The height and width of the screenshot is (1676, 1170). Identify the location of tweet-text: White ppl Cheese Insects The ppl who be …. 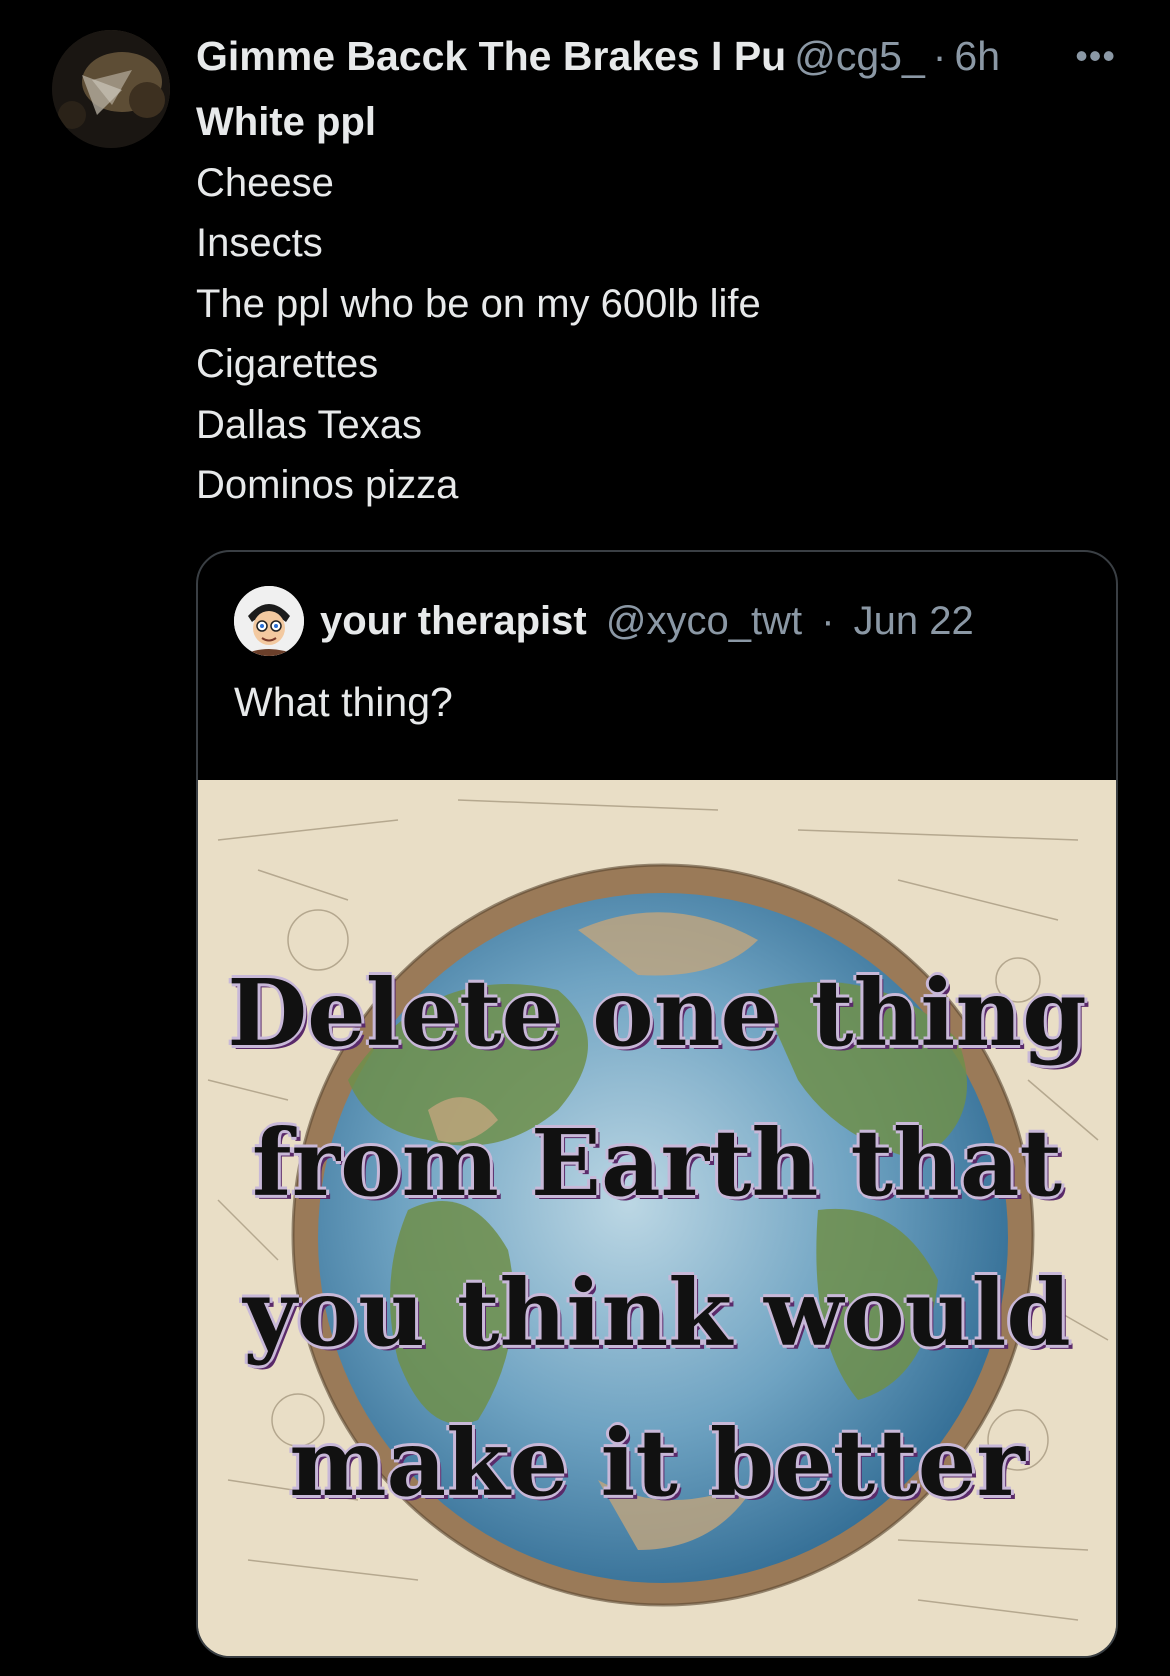
(478, 304).